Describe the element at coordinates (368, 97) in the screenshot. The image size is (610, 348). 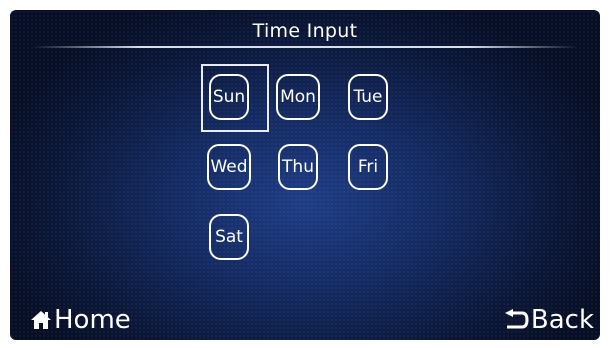
I see `day-button-tue: Tue` at that location.